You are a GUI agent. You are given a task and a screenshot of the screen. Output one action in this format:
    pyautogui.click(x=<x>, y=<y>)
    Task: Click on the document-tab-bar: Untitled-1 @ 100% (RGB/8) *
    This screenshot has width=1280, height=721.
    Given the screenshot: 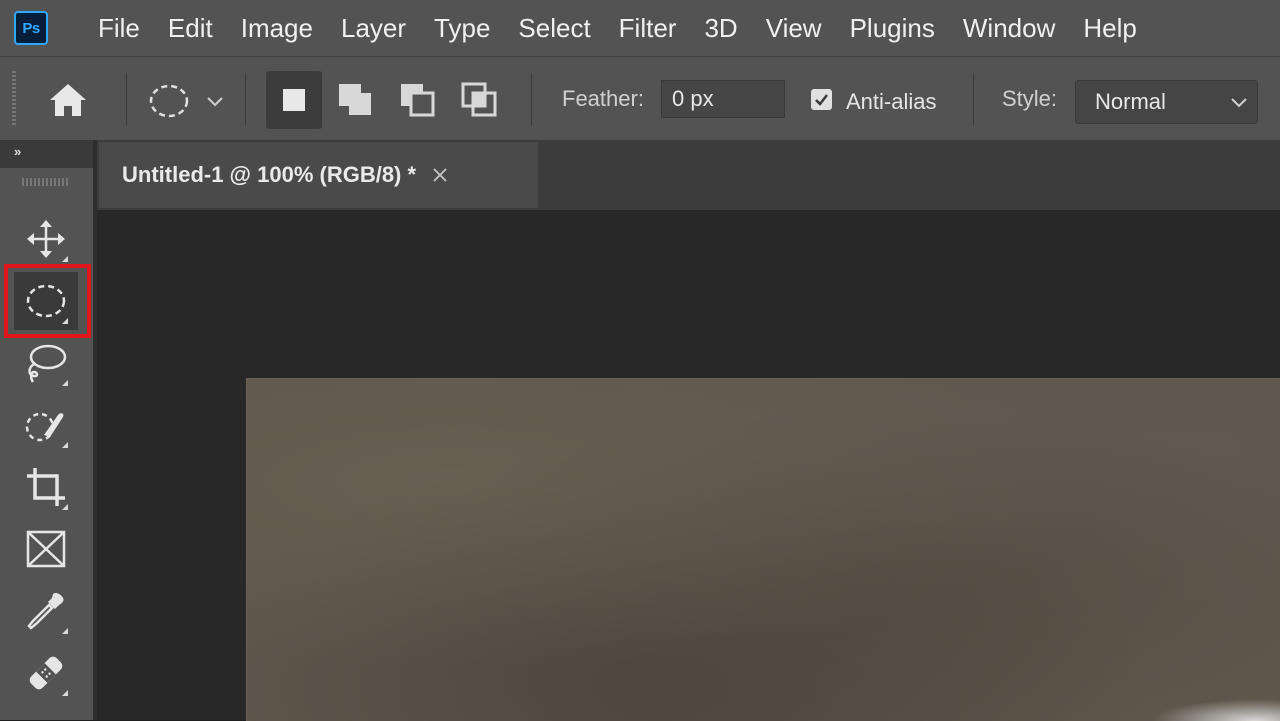 What is the action you would take?
    pyautogui.click(x=688, y=175)
    